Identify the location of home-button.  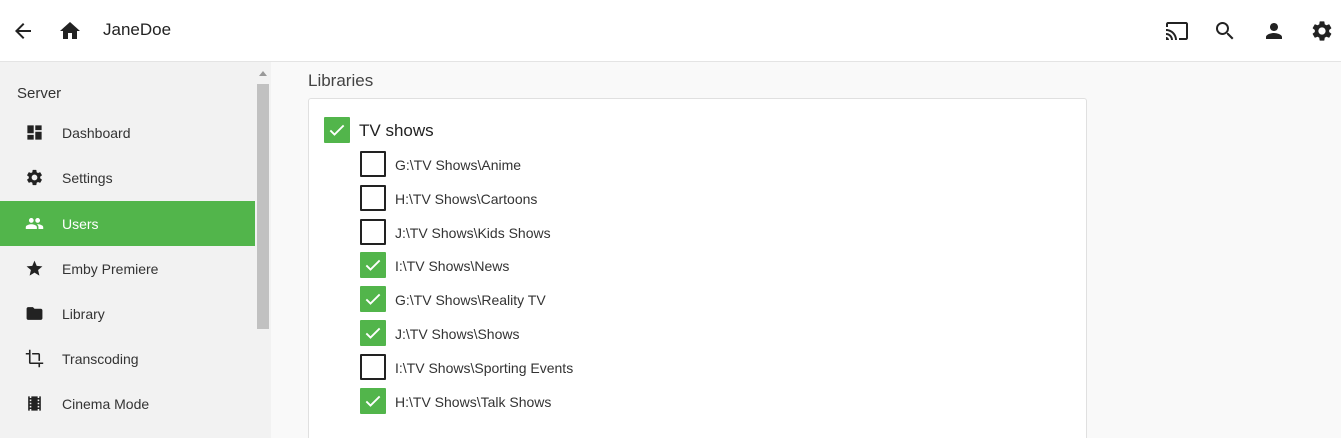
(70, 31).